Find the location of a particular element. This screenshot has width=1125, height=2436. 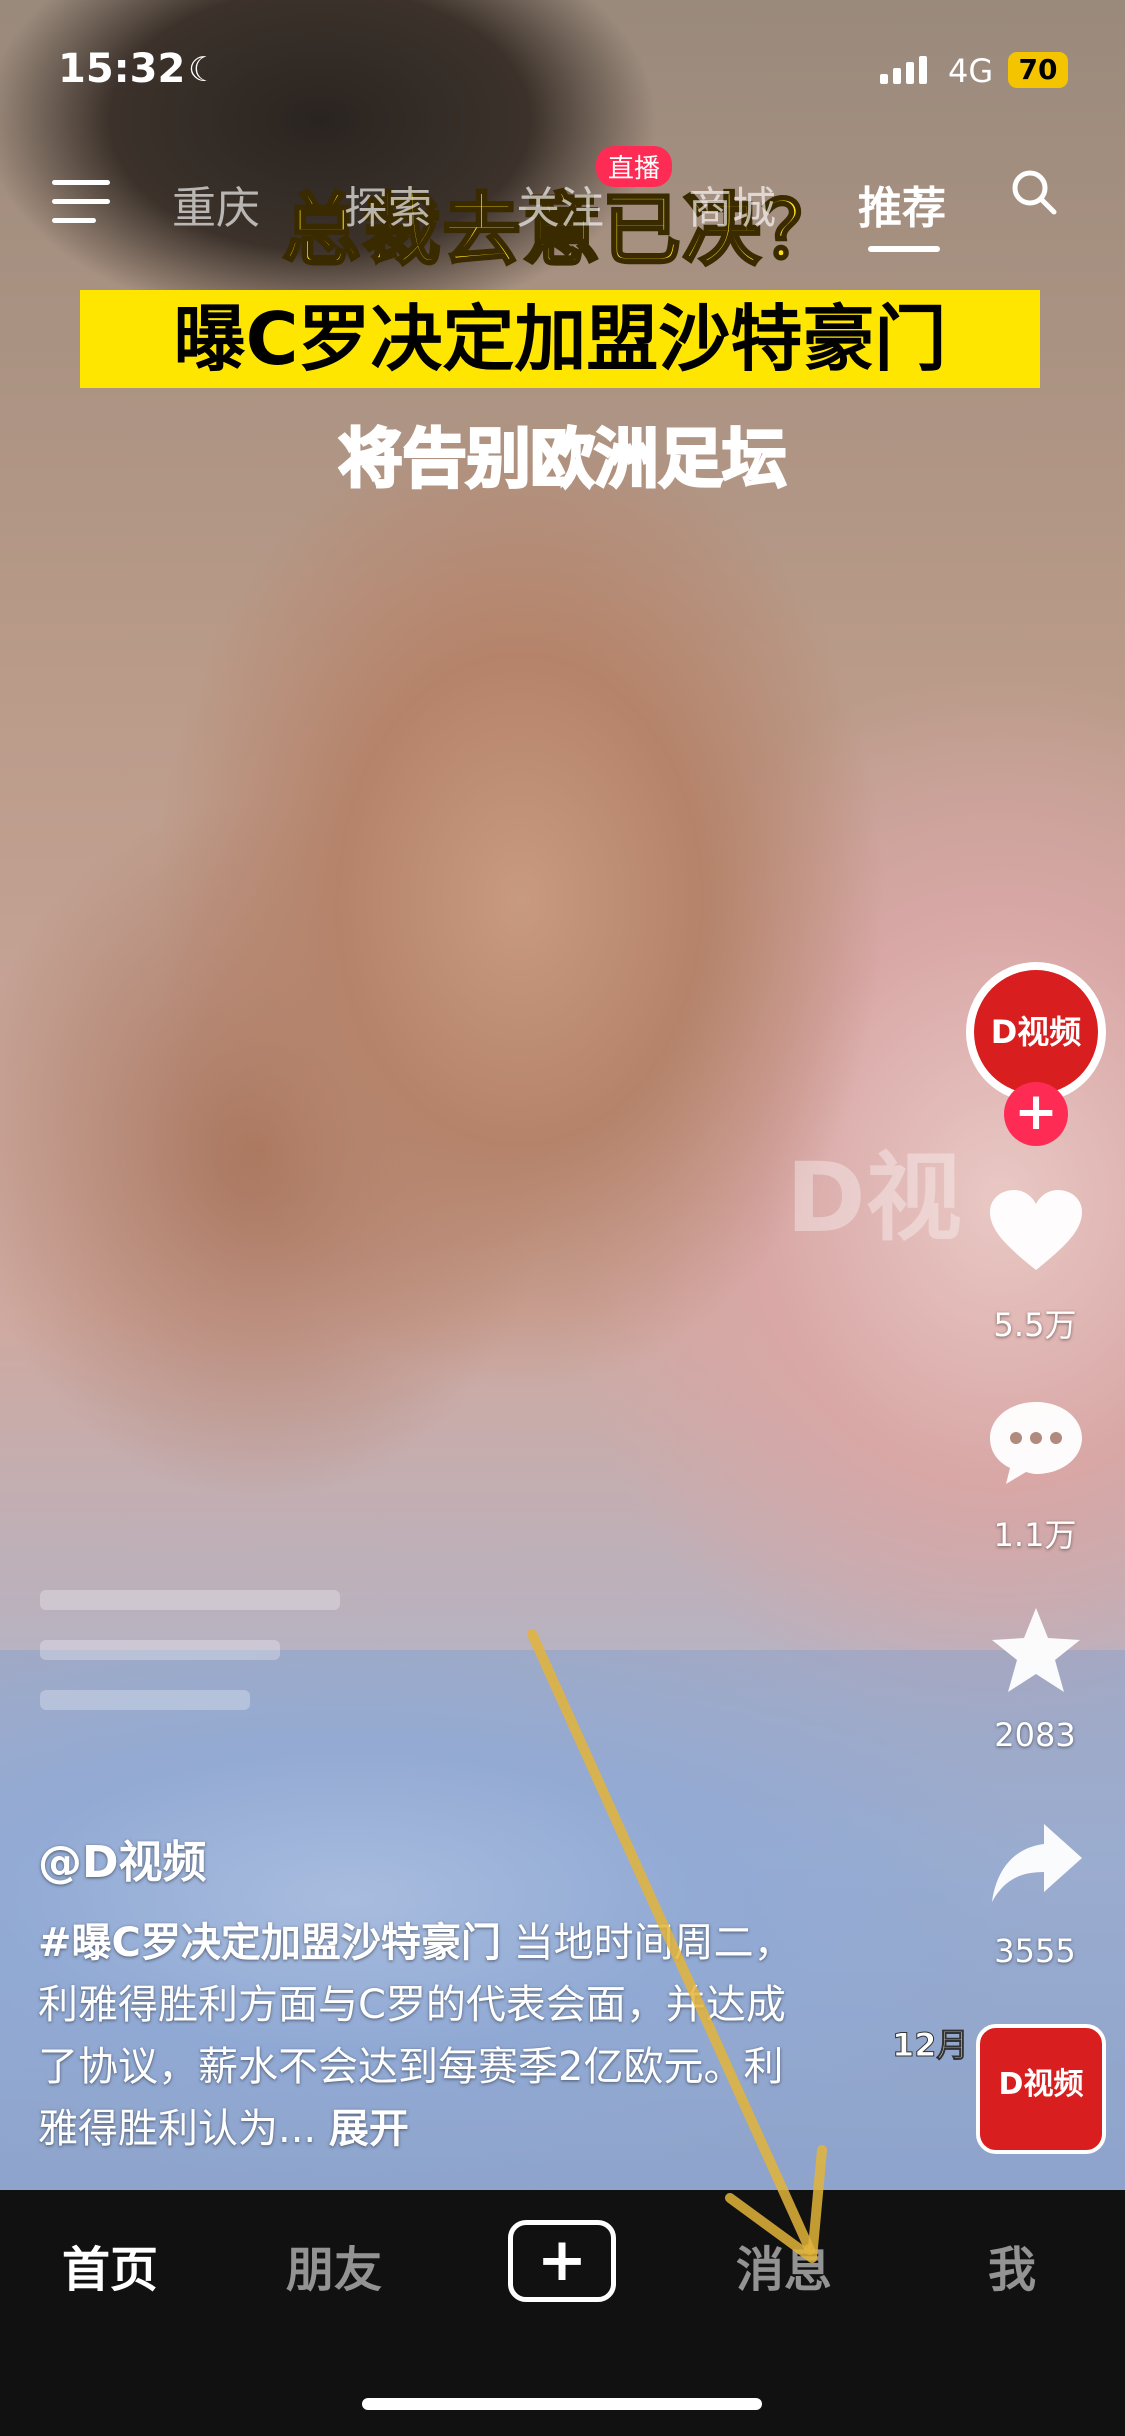

top-nav: 重庆 探索 关注 商城 推荐 is located at coordinates (562, 206).